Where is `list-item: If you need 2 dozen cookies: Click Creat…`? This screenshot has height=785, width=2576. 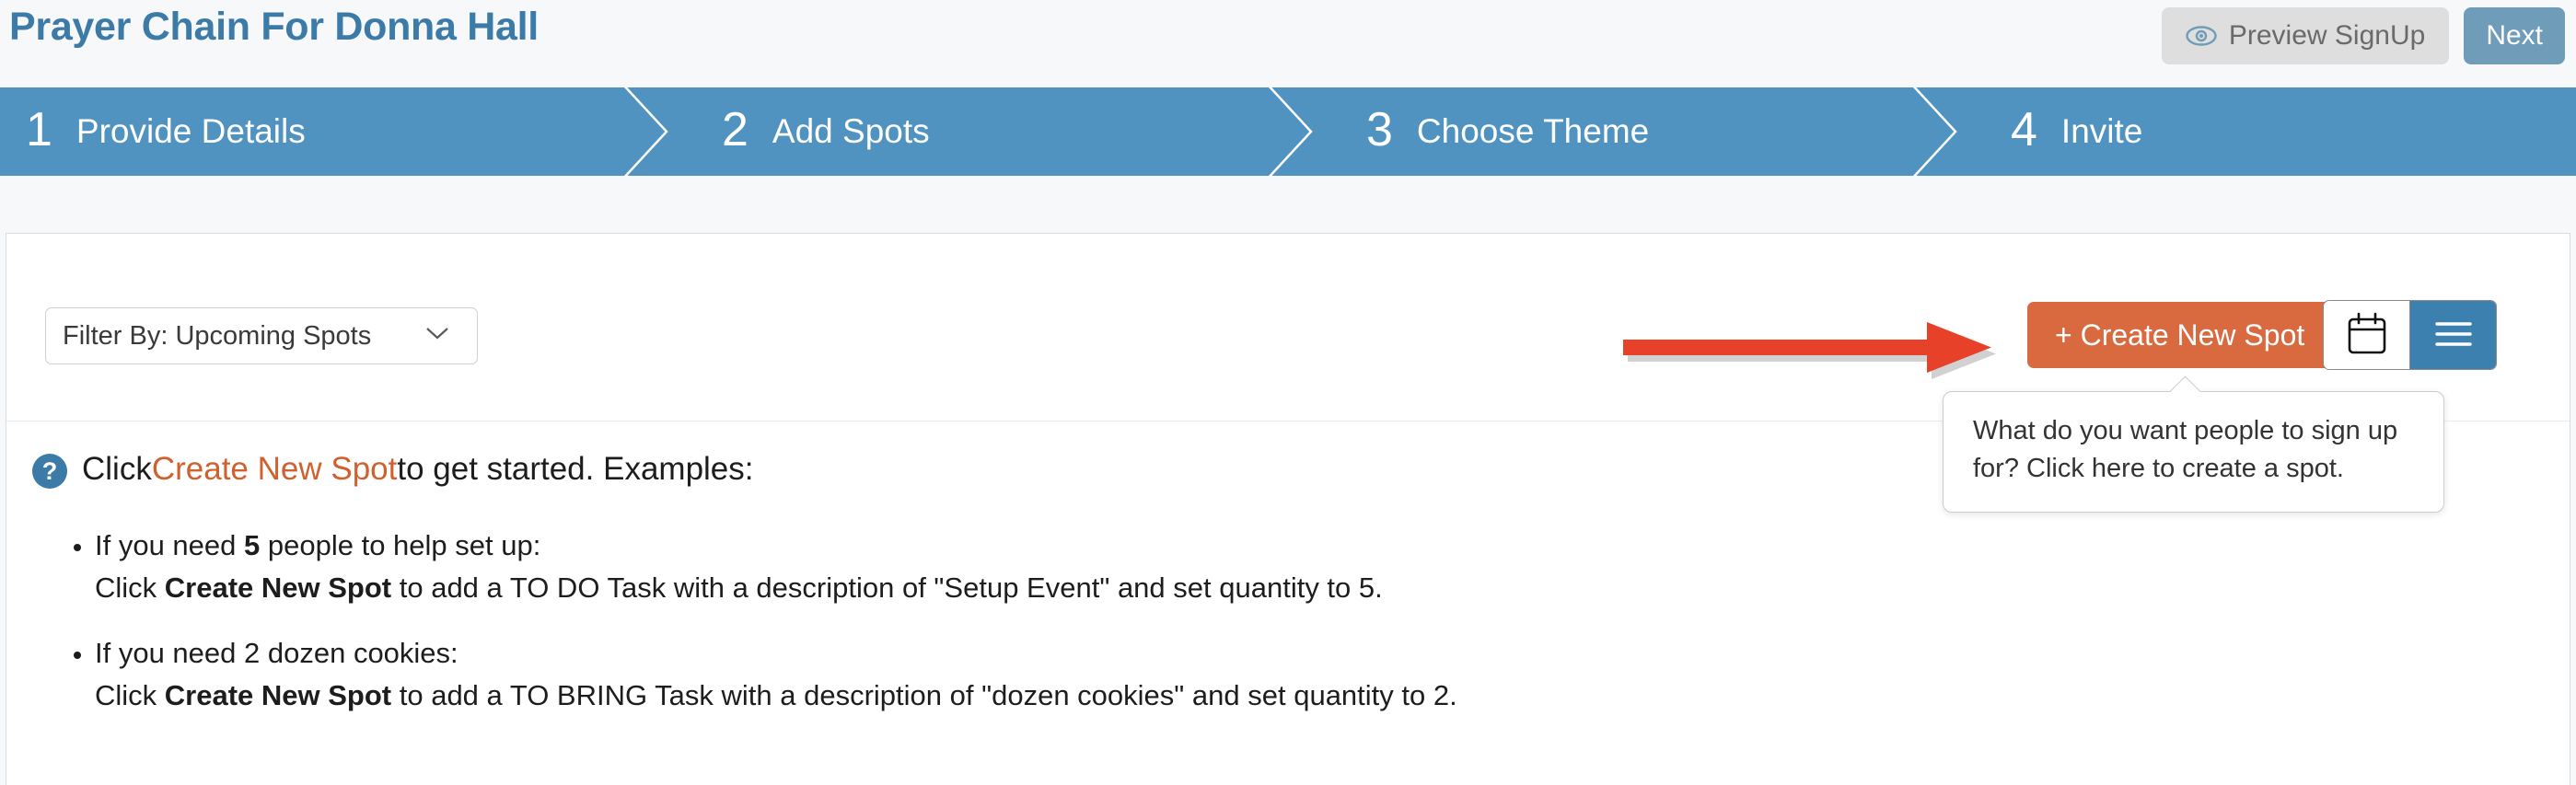 list-item: If you need 2 dozen cookies: Click Creat… is located at coordinates (1332, 674).